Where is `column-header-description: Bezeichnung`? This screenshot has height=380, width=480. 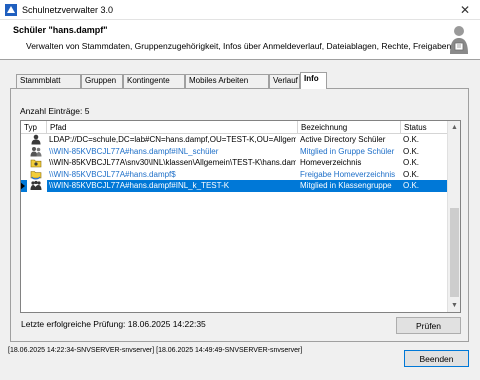
column-header-description: Bezeichnung is located at coordinates (349, 127).